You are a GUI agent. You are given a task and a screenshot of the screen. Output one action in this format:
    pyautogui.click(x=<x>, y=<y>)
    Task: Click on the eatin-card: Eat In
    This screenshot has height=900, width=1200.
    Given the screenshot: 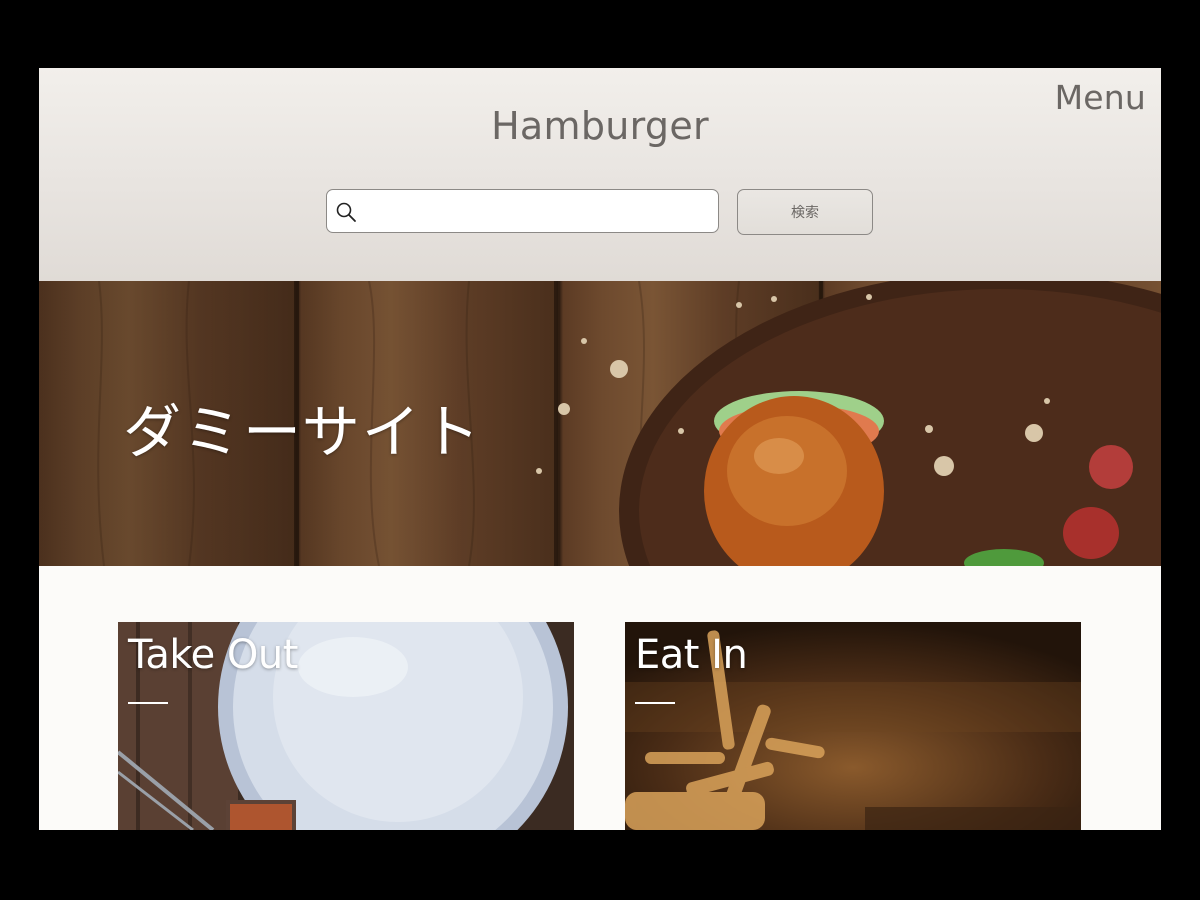 What is the action you would take?
    pyautogui.click(x=853, y=726)
    